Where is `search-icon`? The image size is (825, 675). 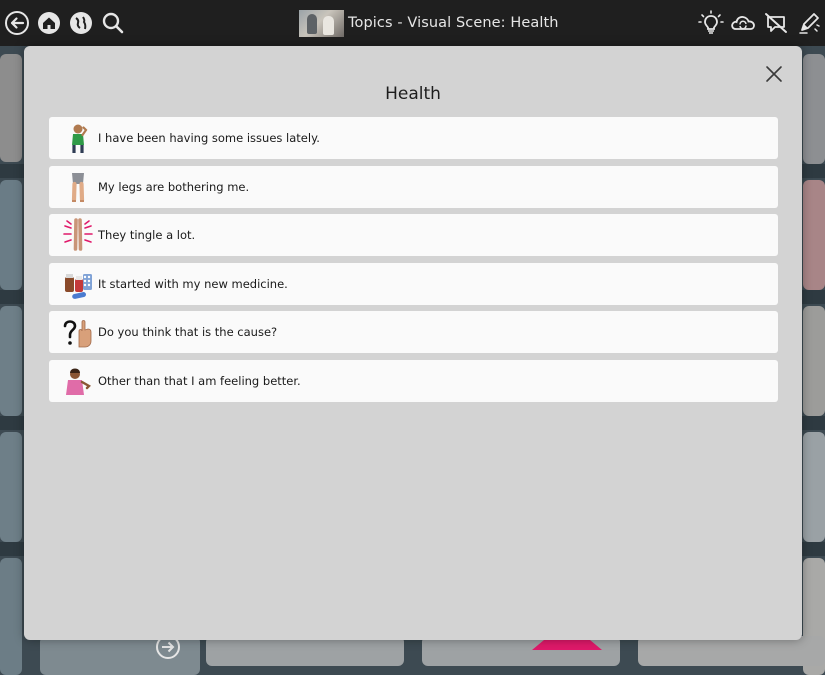
search-icon is located at coordinates (113, 23).